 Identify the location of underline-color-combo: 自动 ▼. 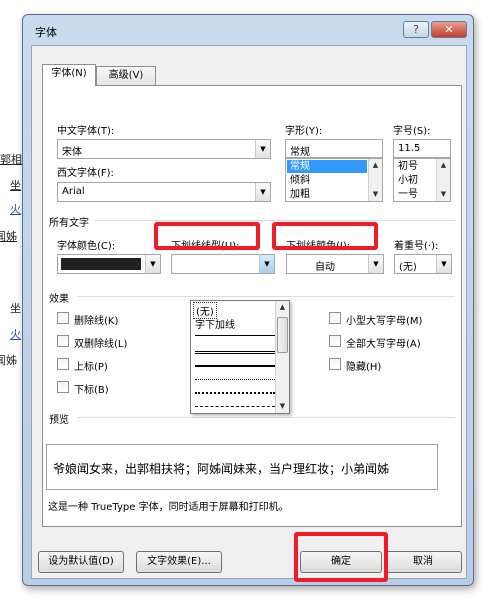
(335, 264).